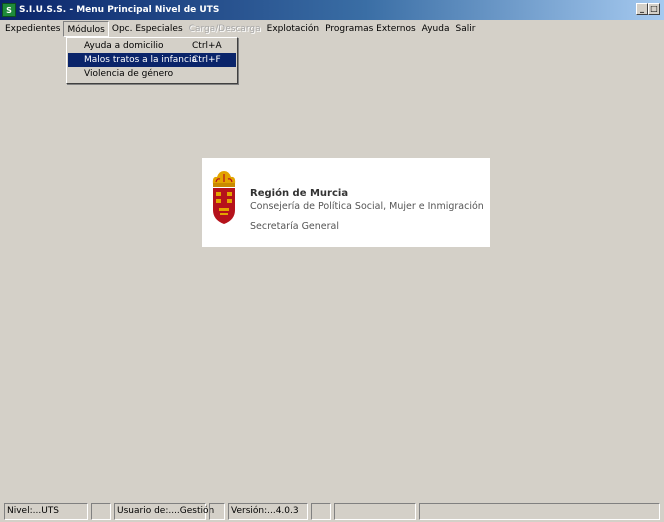 The image size is (664, 522). Describe the element at coordinates (207, 46) in the screenshot. I see `dropdown-item-shortcut: Ctrl+A` at that location.